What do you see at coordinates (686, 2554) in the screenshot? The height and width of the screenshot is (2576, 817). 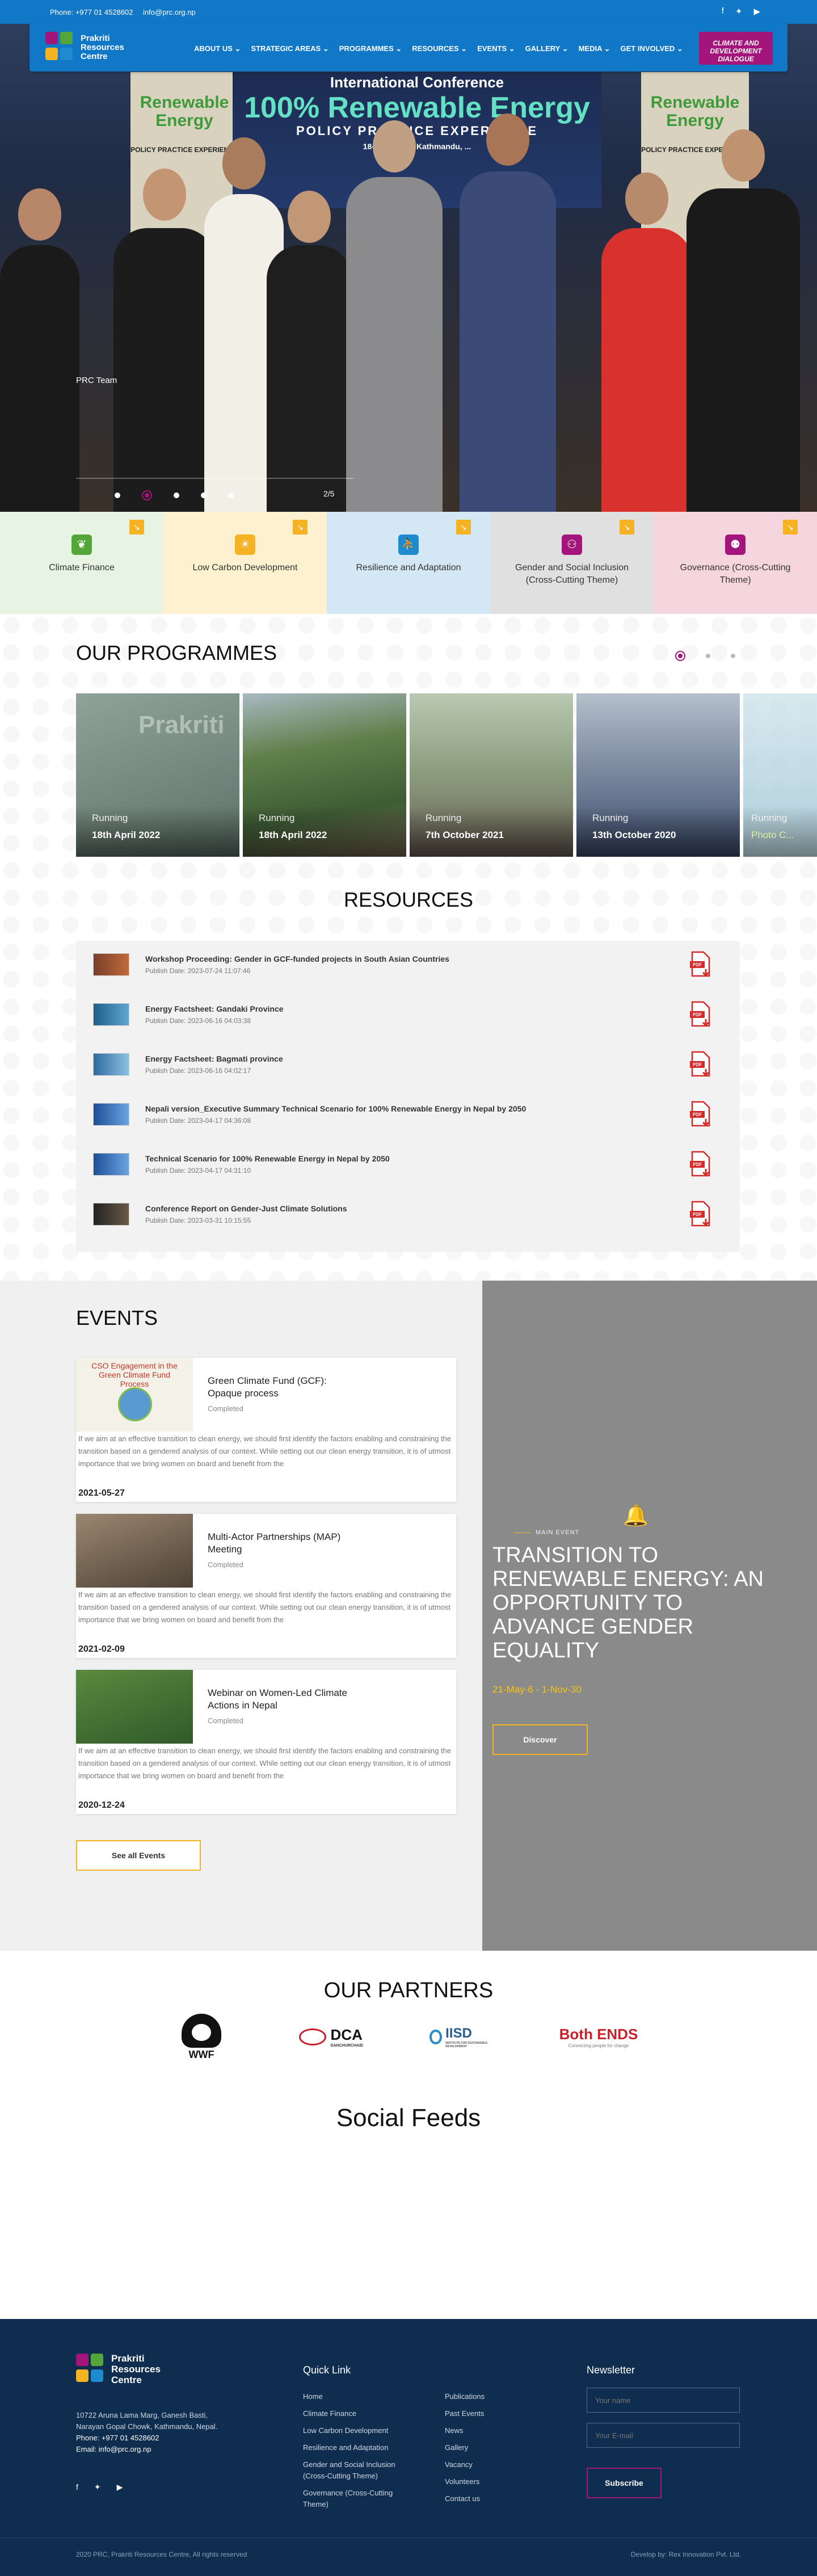 I see `developer-credit: Develop by: Rex Innovation Pvt. Ltd.` at bounding box center [686, 2554].